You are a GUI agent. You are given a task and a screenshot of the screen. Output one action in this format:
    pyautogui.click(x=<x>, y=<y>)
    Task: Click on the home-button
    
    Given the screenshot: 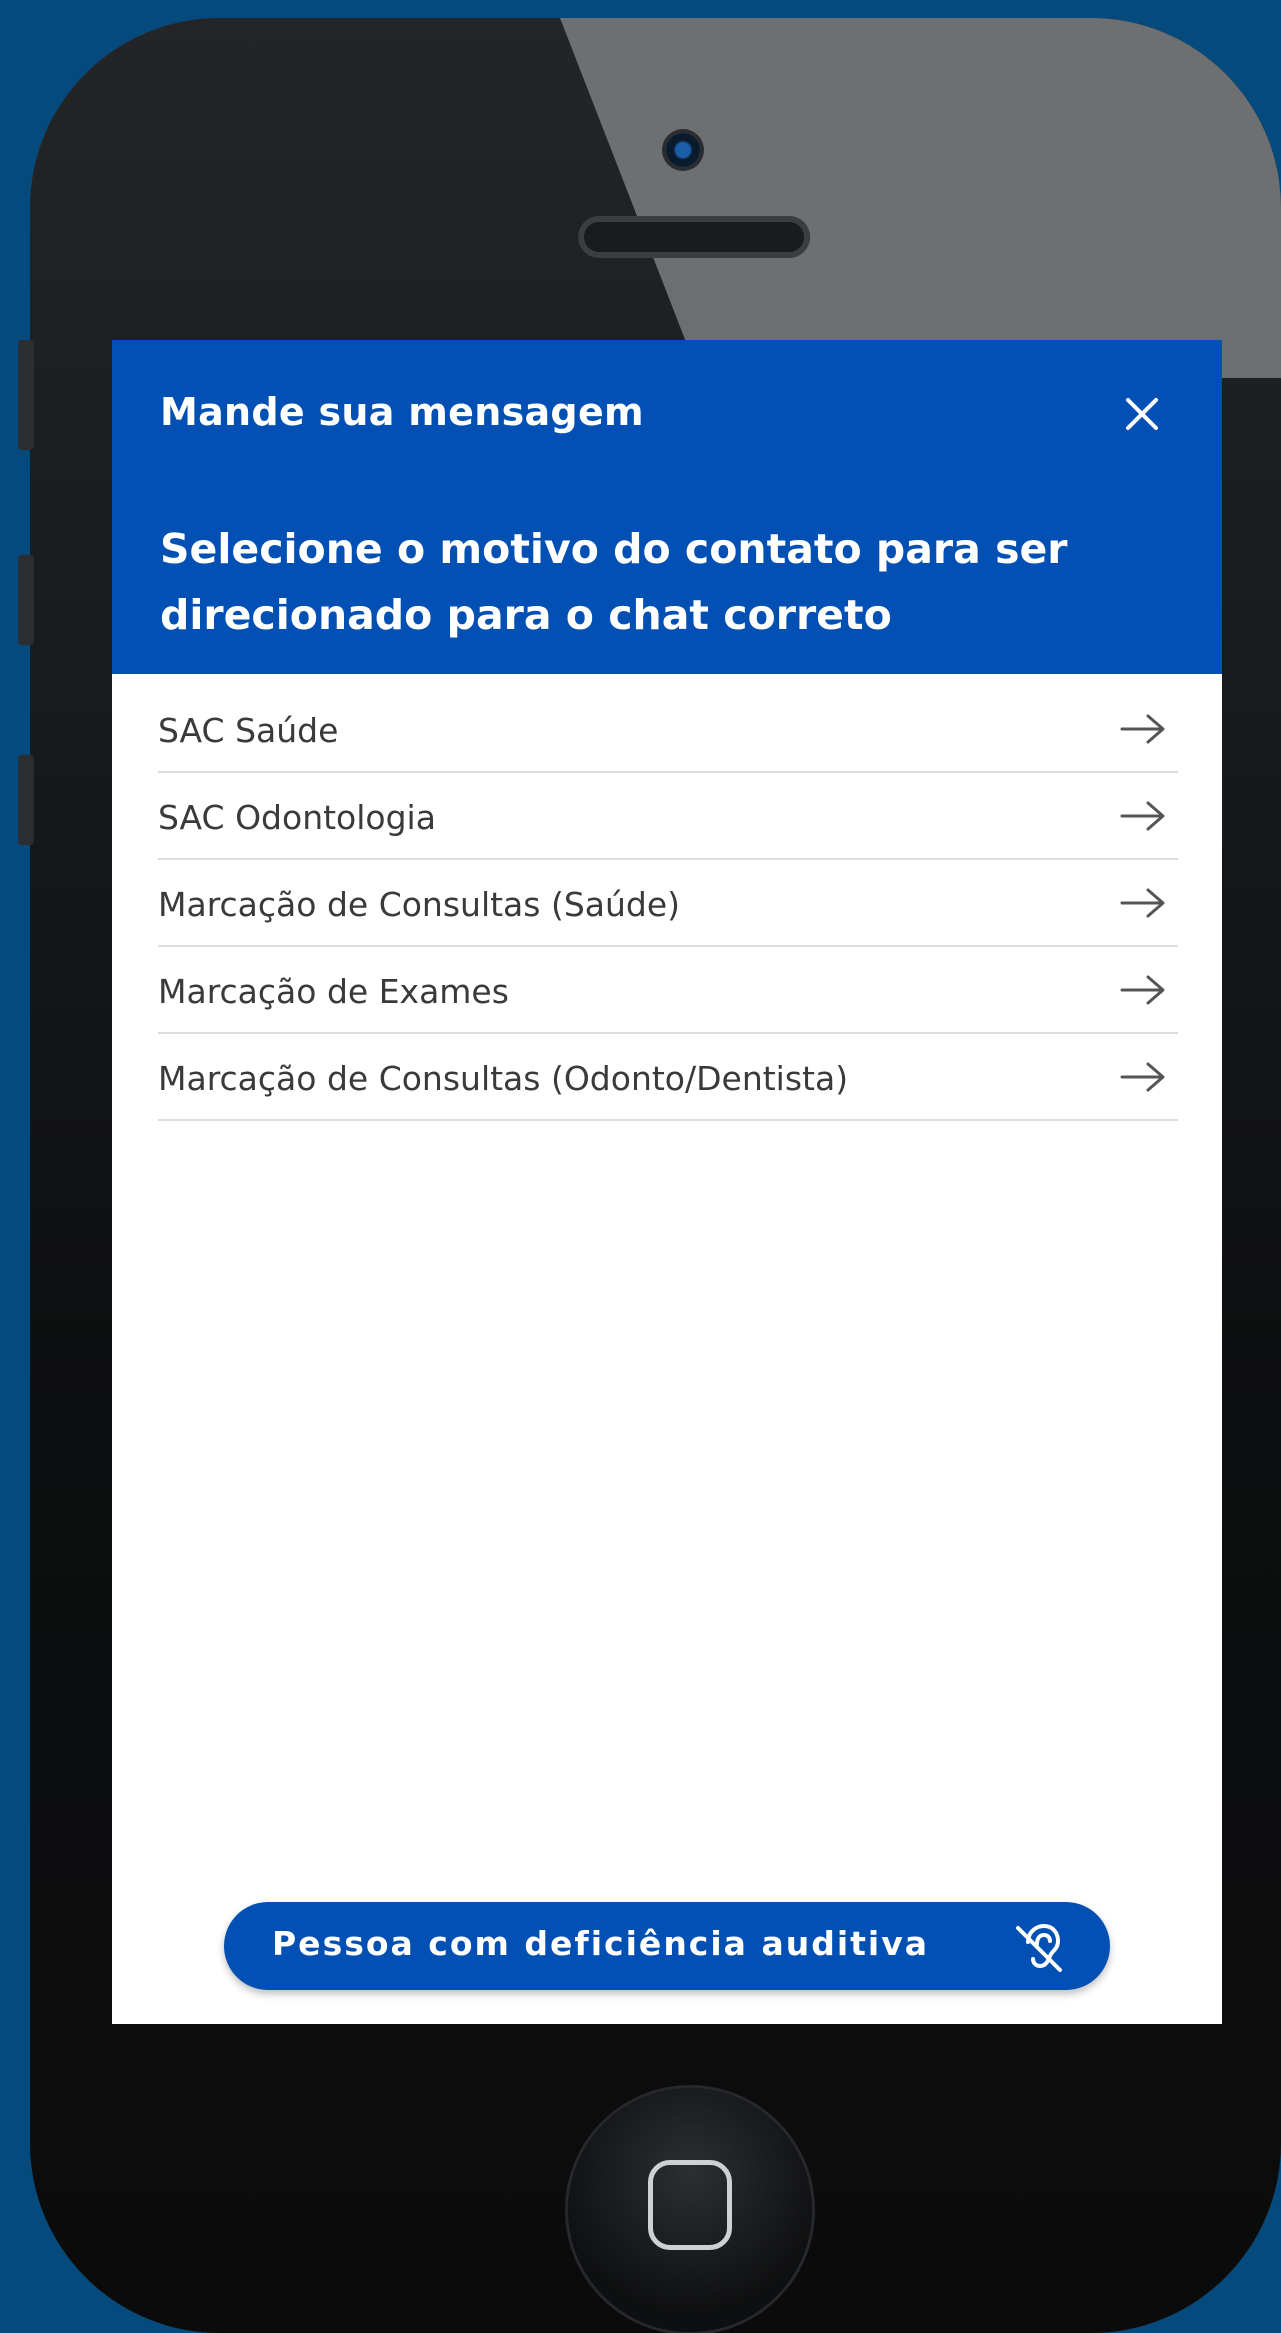 What is the action you would take?
    pyautogui.click(x=690, y=2210)
    